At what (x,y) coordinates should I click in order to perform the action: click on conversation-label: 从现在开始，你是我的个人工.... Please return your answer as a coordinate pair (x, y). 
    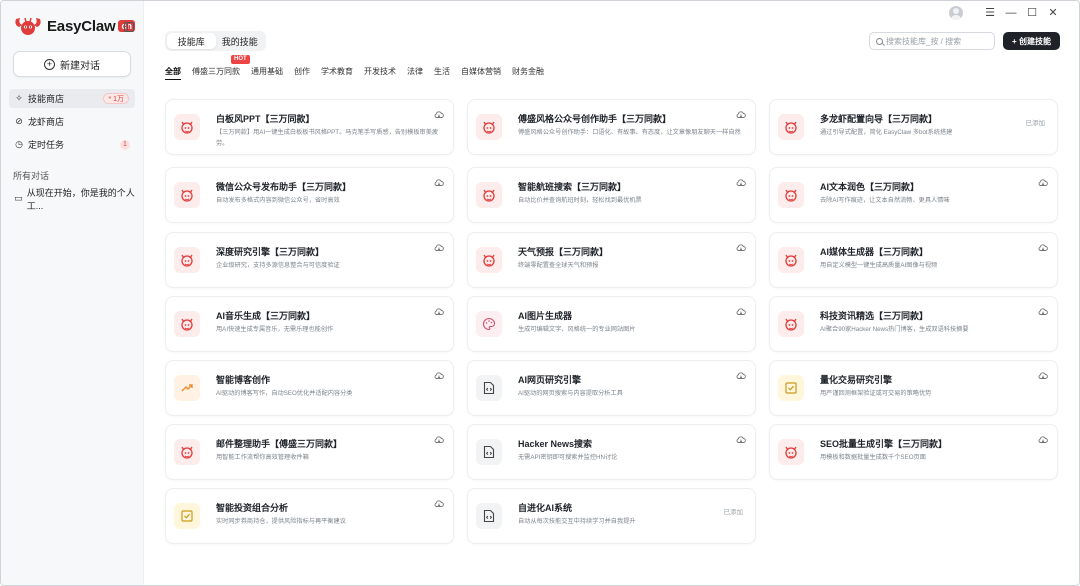
    Looking at the image, I should click on (80, 199).